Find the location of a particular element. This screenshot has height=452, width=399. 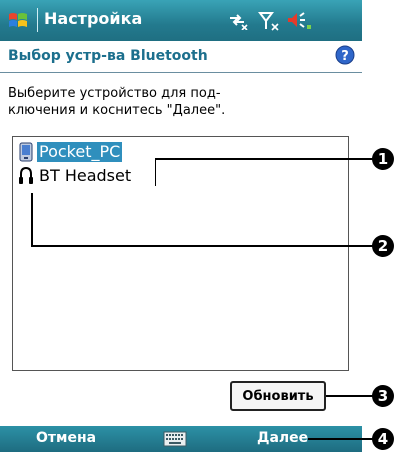

cancel-button: Отмена is located at coordinates (66, 438).